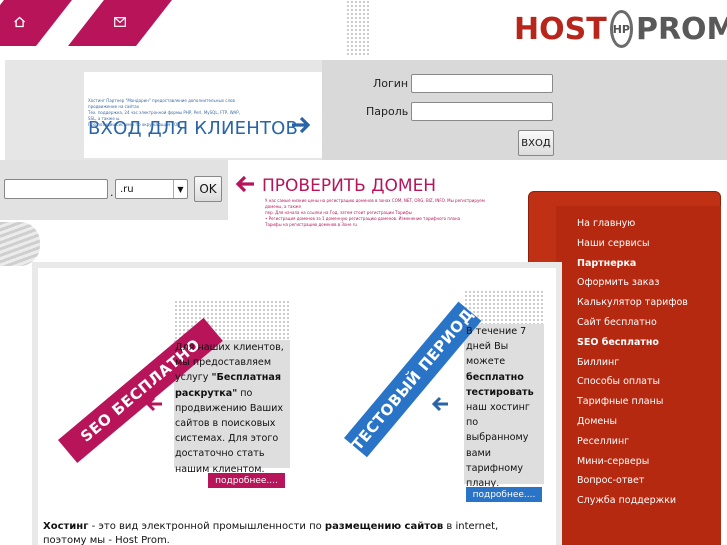 This screenshot has width=727, height=545. Describe the element at coordinates (358, 28) in the screenshot. I see `dot-pattern` at that location.